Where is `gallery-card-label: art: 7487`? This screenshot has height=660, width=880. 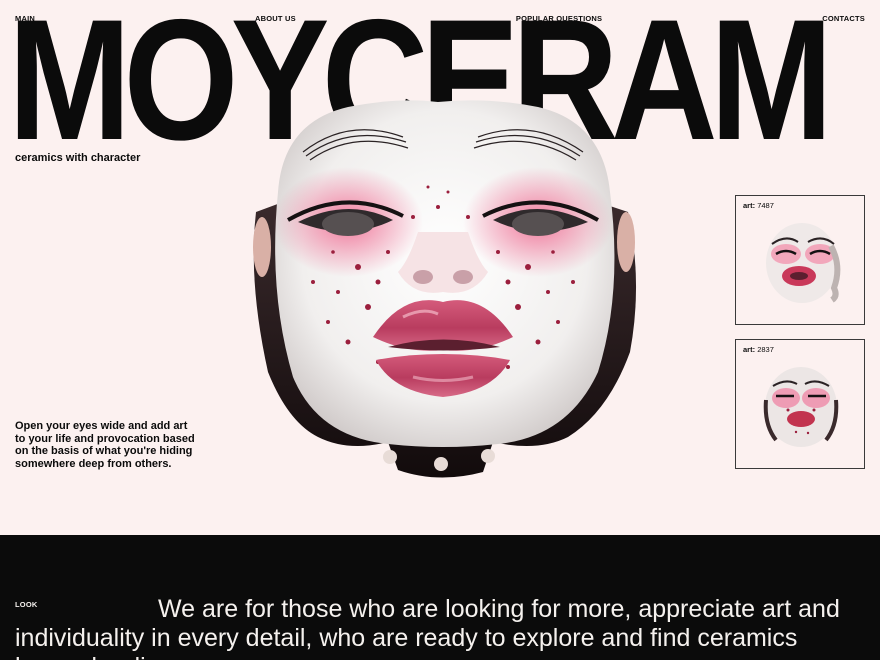
gallery-card-label: art: 7487 is located at coordinates (758, 205).